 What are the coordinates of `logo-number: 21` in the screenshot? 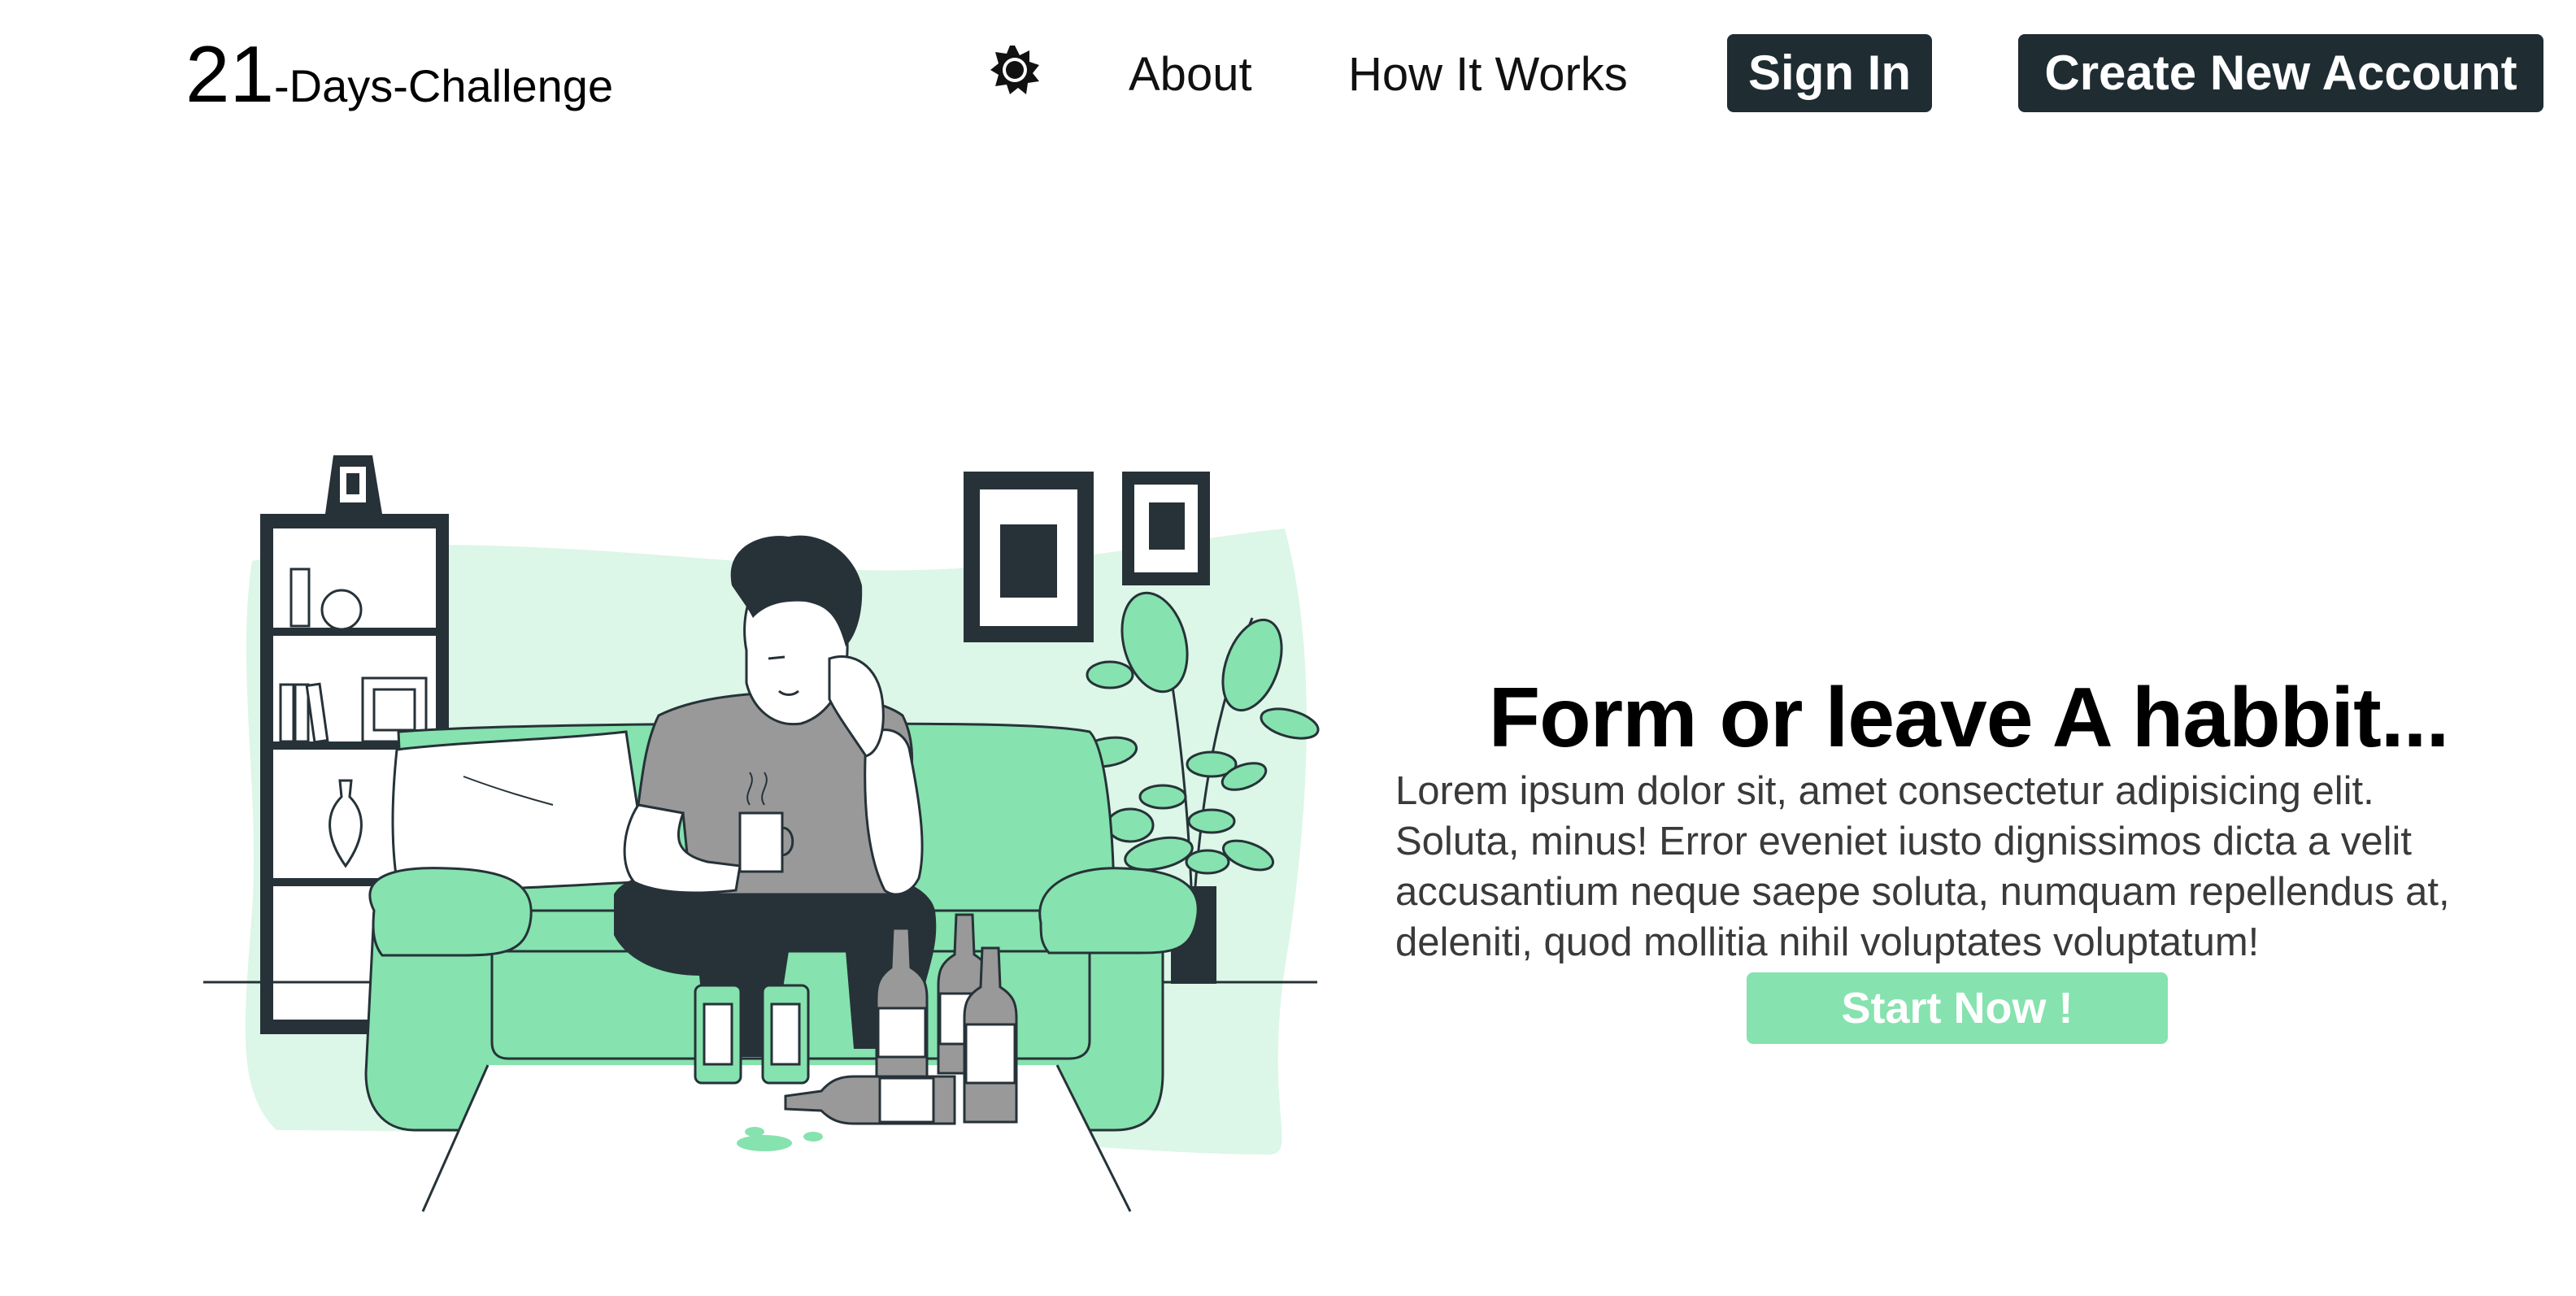 It's located at (230, 74).